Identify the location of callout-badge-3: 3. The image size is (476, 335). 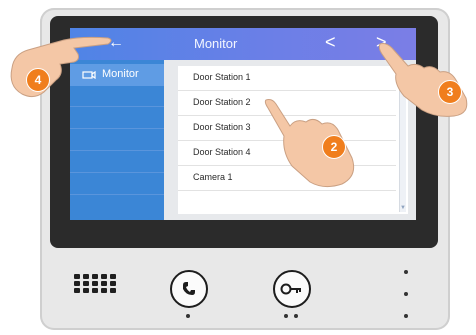
(450, 92).